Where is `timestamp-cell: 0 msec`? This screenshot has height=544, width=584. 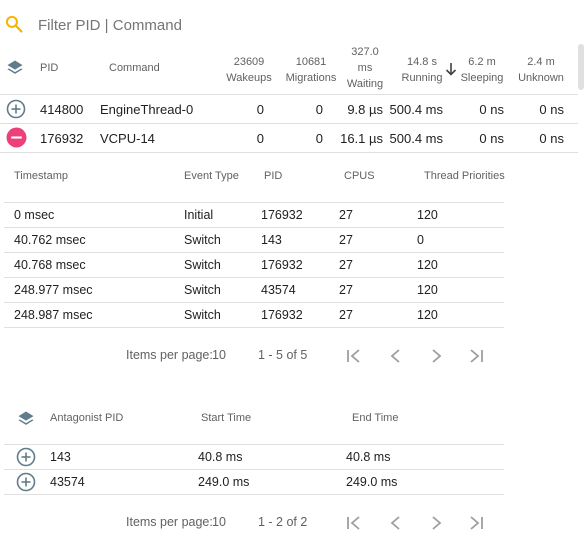 timestamp-cell: 0 msec is located at coordinates (34, 215).